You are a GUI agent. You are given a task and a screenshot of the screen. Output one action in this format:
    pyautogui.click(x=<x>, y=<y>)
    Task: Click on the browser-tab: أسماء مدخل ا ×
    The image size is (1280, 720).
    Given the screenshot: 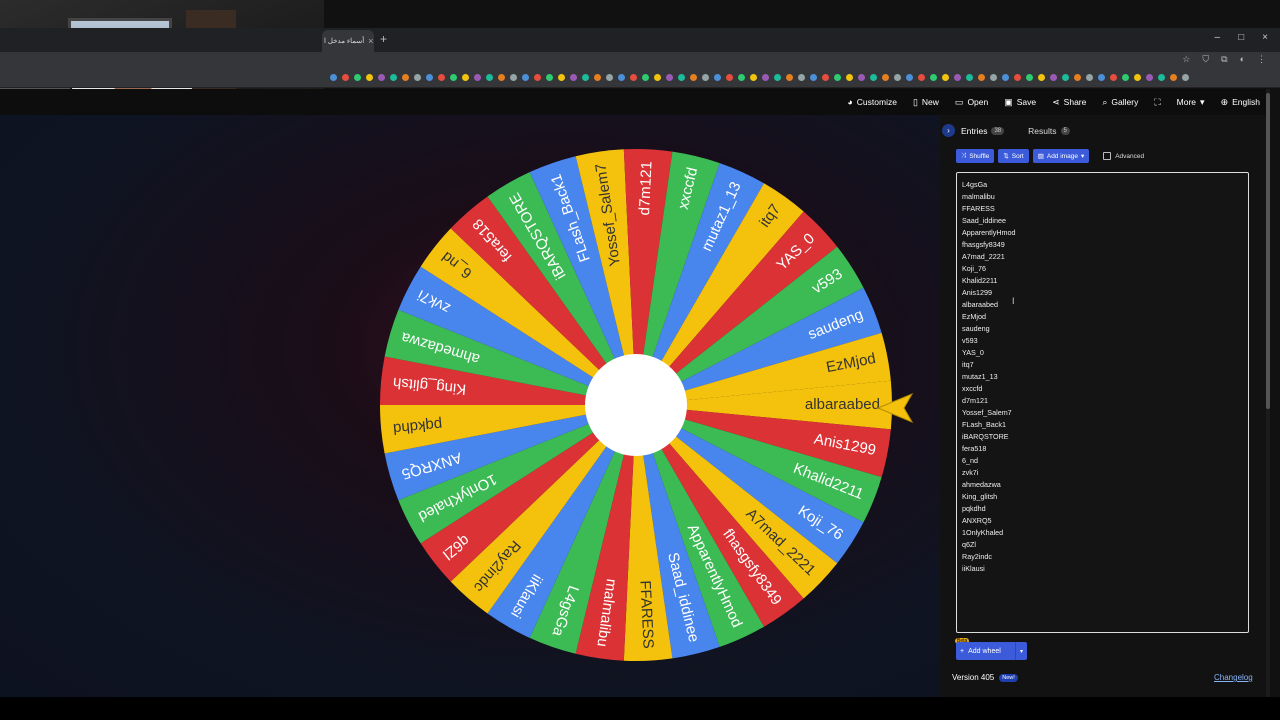 What is the action you would take?
    pyautogui.click(x=348, y=41)
    